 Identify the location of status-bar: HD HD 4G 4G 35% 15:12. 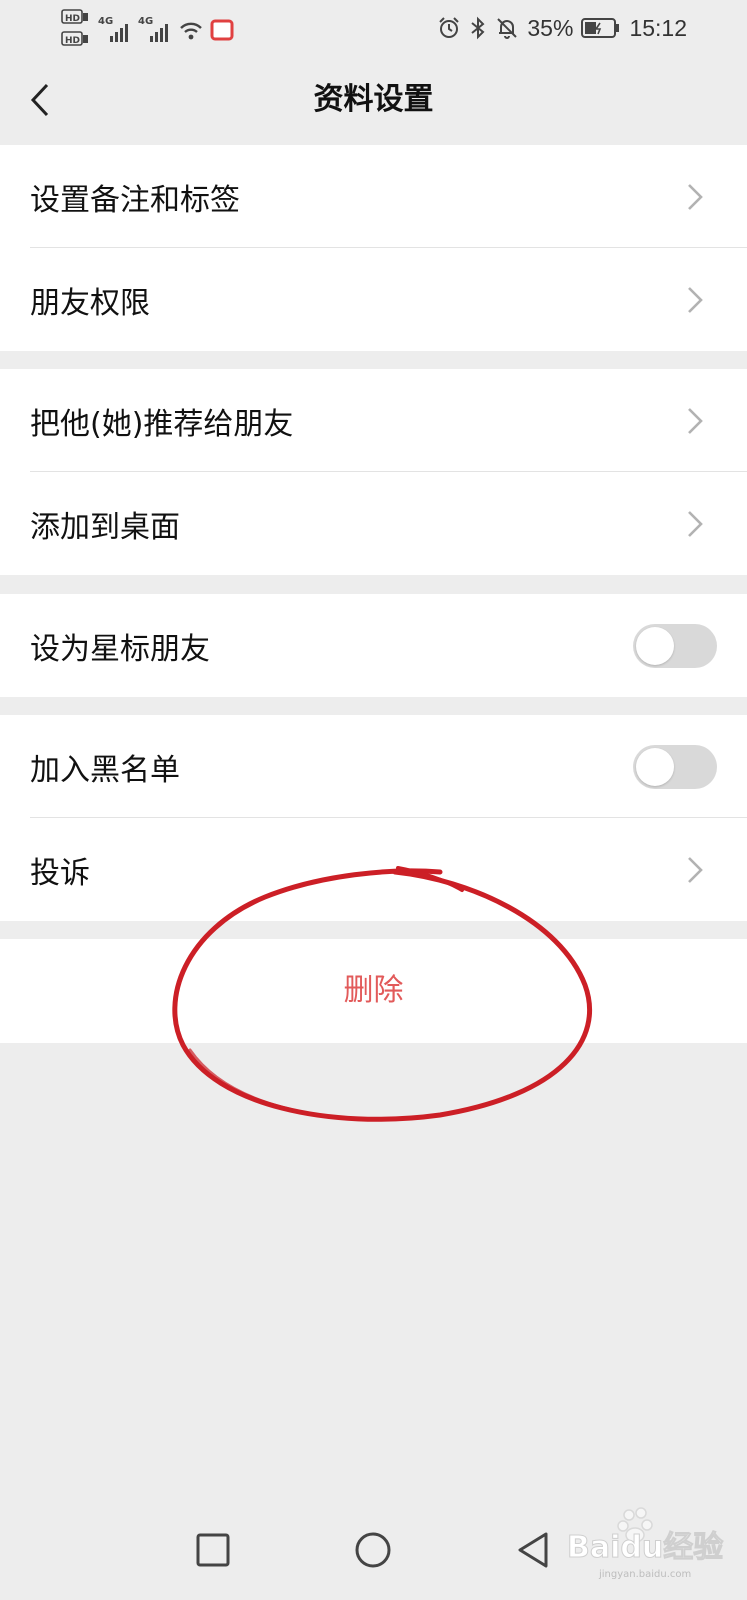
(373, 28).